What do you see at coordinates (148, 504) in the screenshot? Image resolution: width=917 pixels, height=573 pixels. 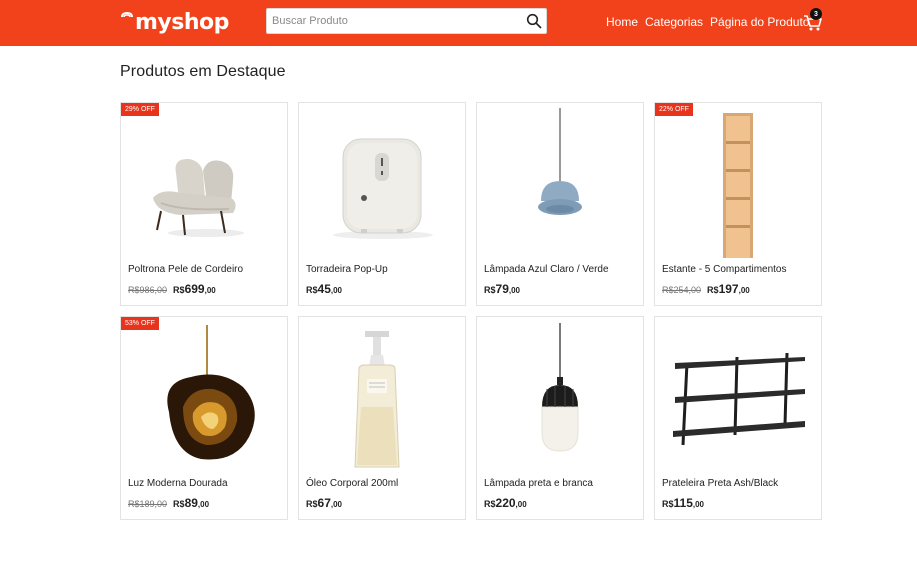 I see `old-price: R$189,00` at bounding box center [148, 504].